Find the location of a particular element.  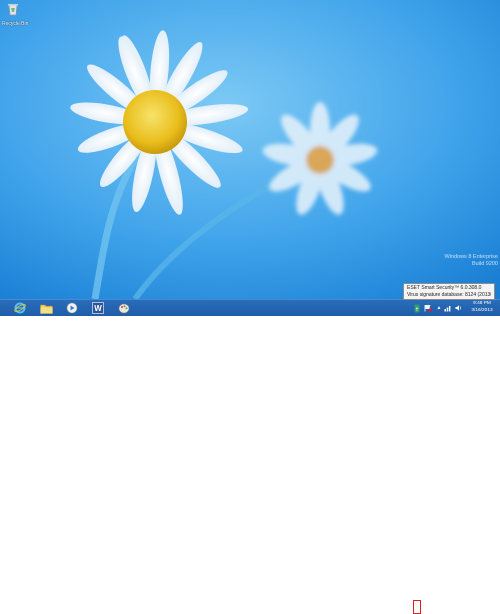

word-icon: W is located at coordinates (98, 308).